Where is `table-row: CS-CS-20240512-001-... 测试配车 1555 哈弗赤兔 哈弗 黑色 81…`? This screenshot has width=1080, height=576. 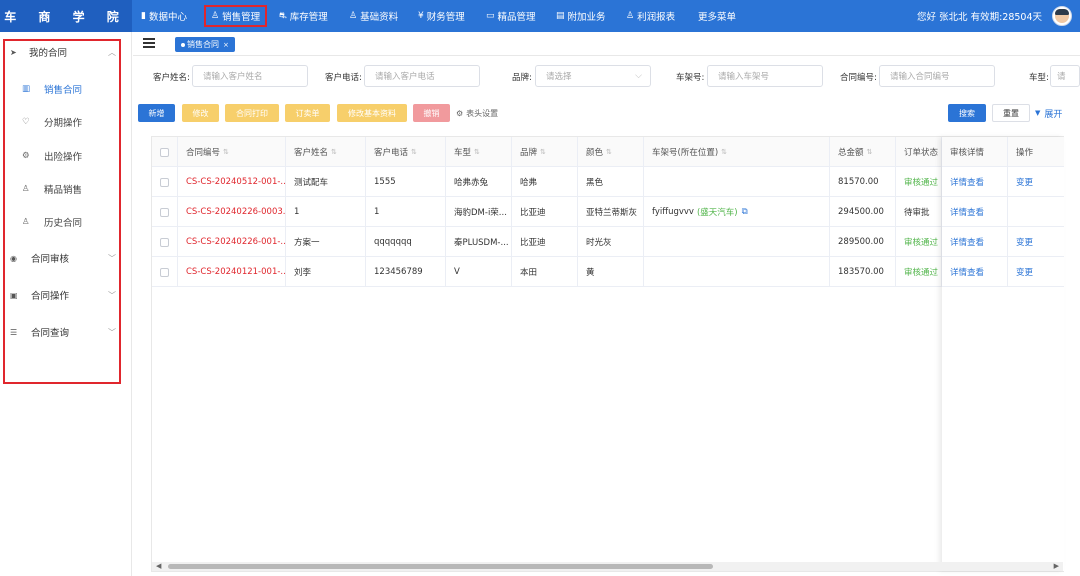 table-row: CS-CS-20240512-001-... 测试配车 1555 哈弗赤兔 哈弗 黑色 81… is located at coordinates (607, 182).